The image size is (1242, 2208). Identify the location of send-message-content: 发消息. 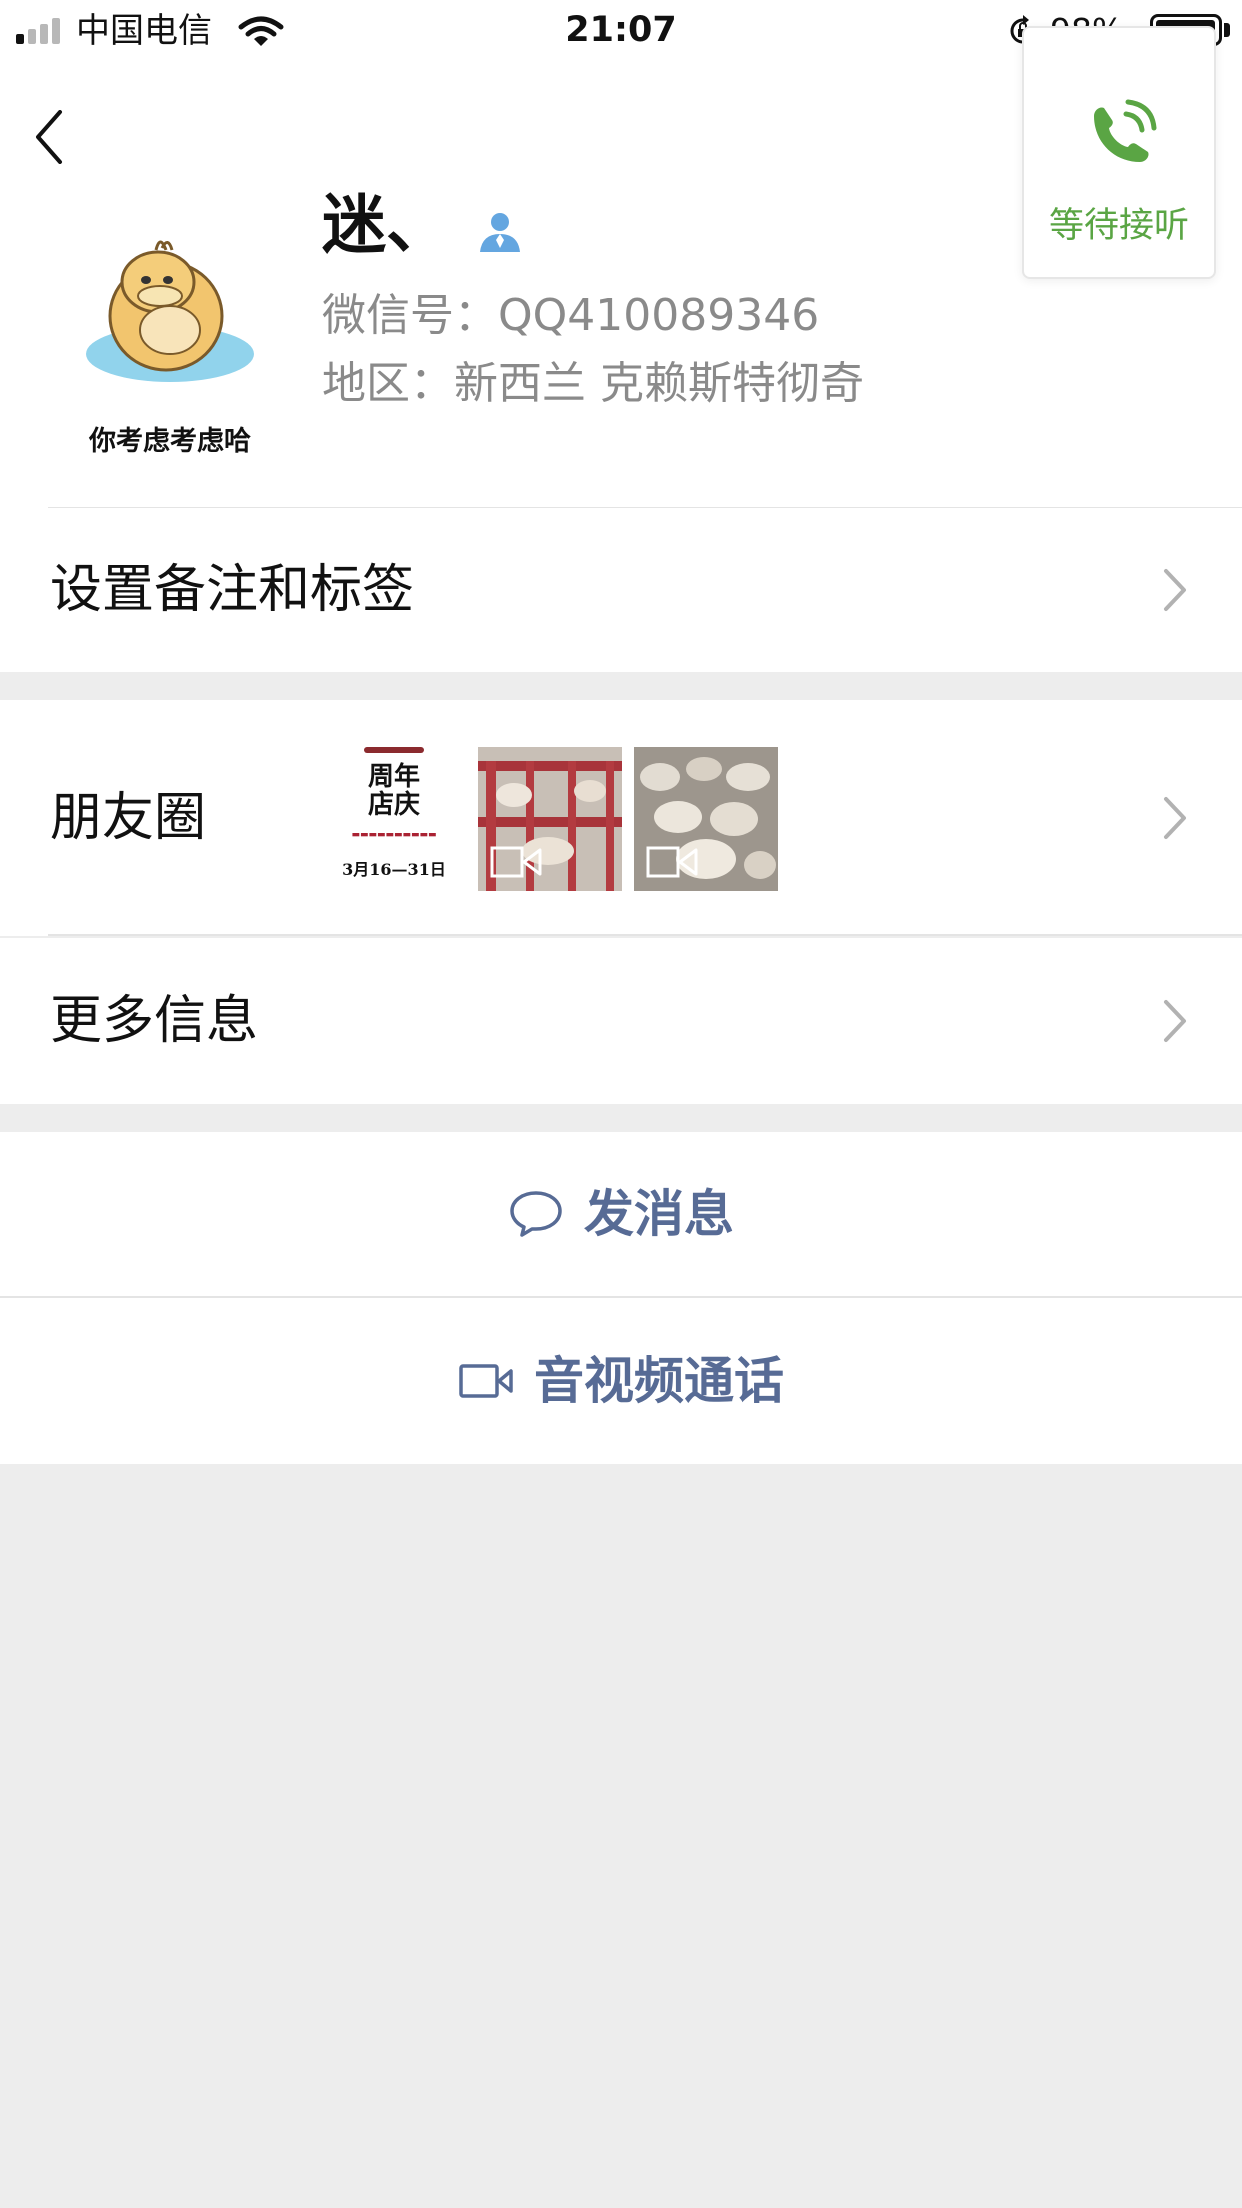
(621, 1214).